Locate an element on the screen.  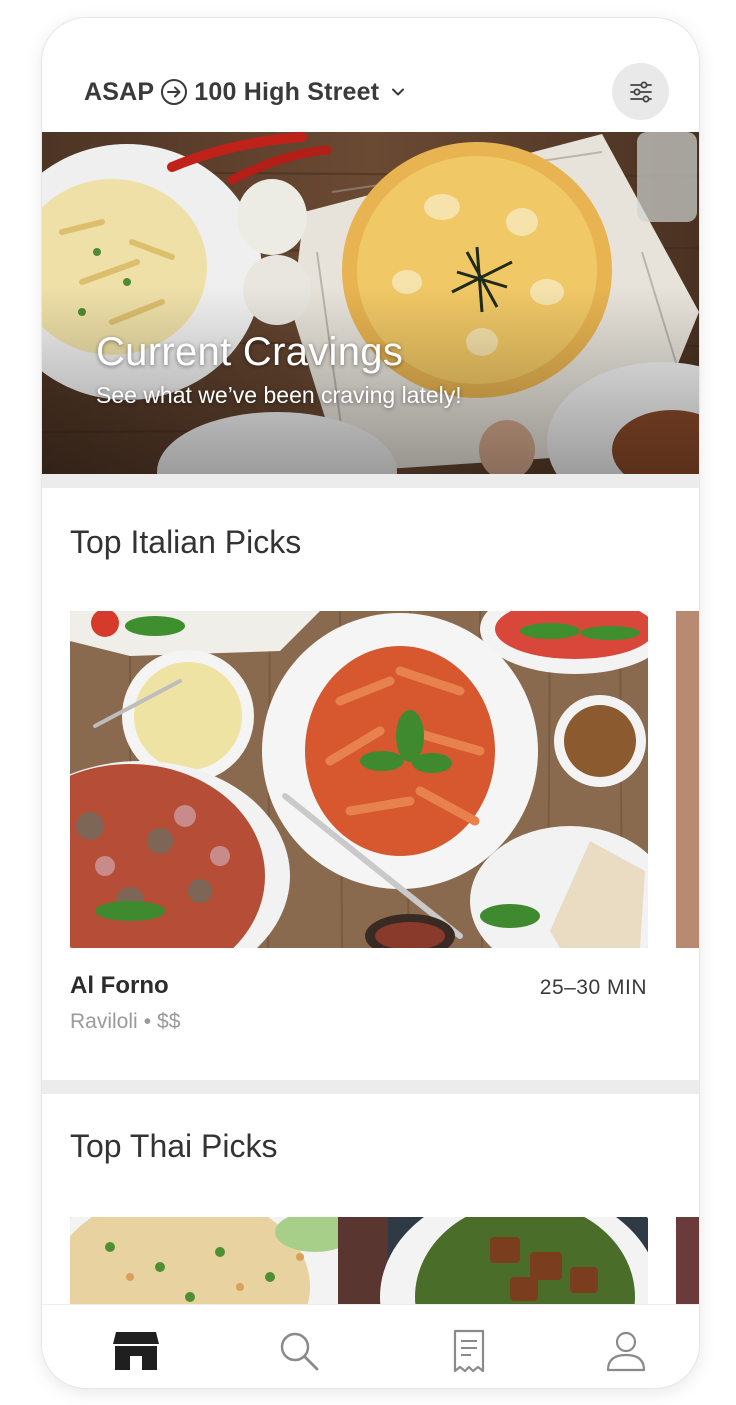
hero-title: Current Cravings is located at coordinates (250, 352).